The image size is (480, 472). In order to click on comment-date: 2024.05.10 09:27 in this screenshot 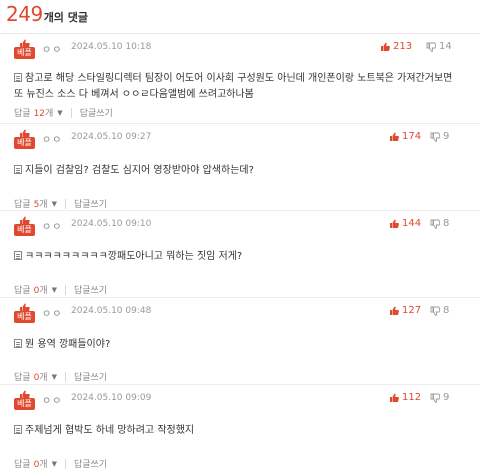, I will do `click(111, 137)`.